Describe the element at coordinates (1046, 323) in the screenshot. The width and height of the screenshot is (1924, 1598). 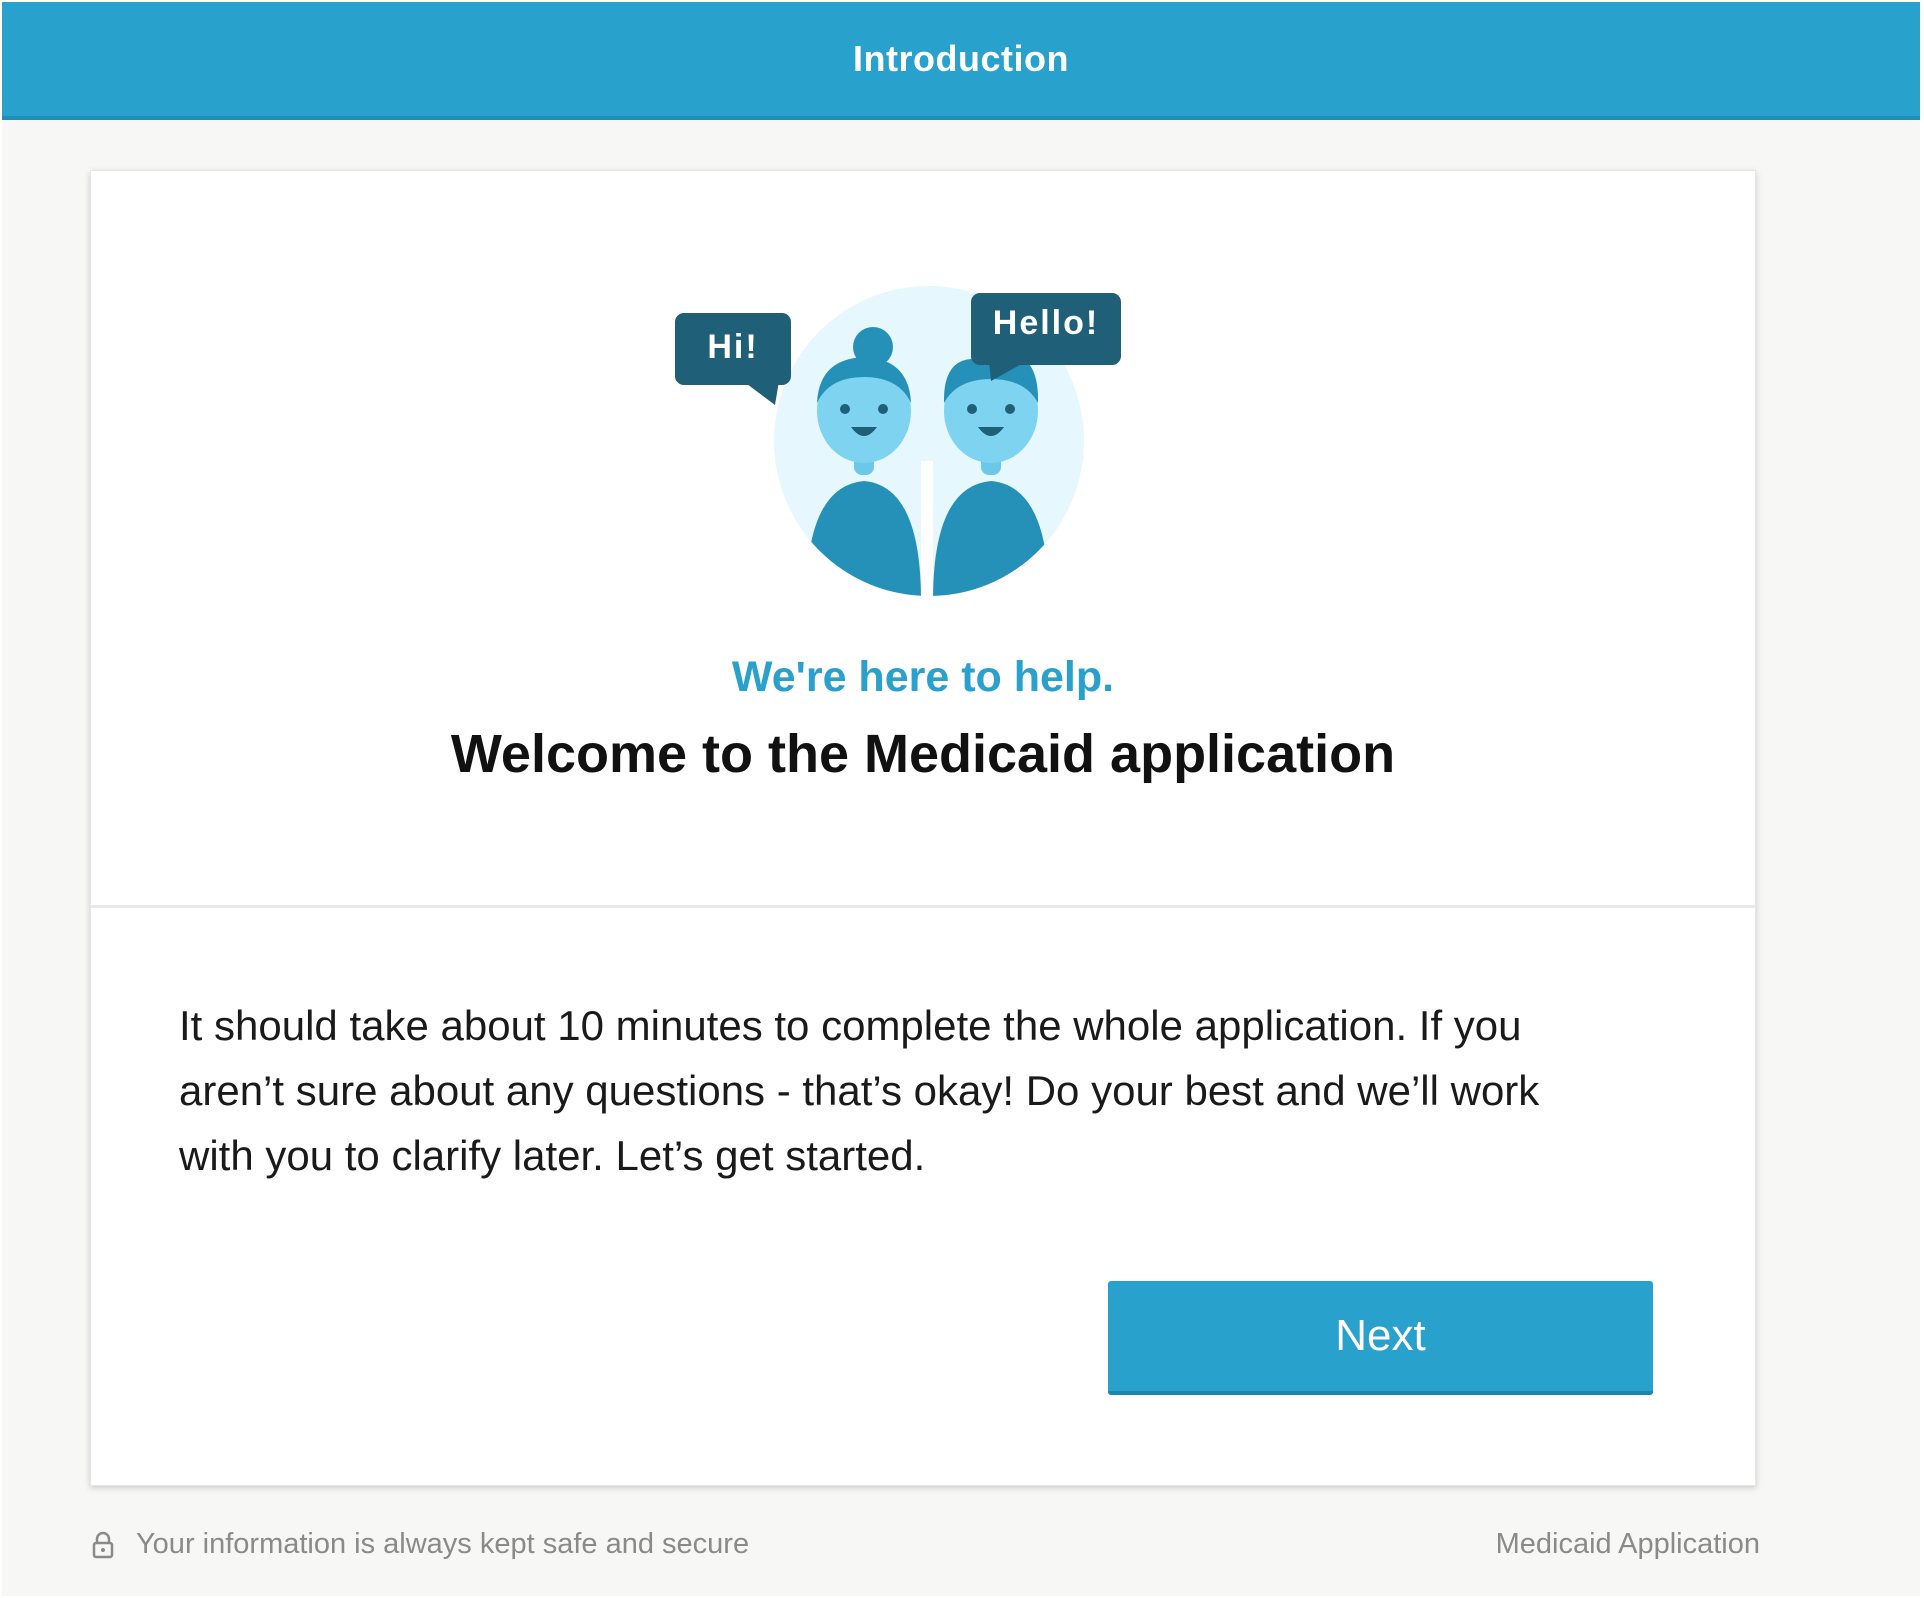
I see `bubble-hello-text: Hello!` at that location.